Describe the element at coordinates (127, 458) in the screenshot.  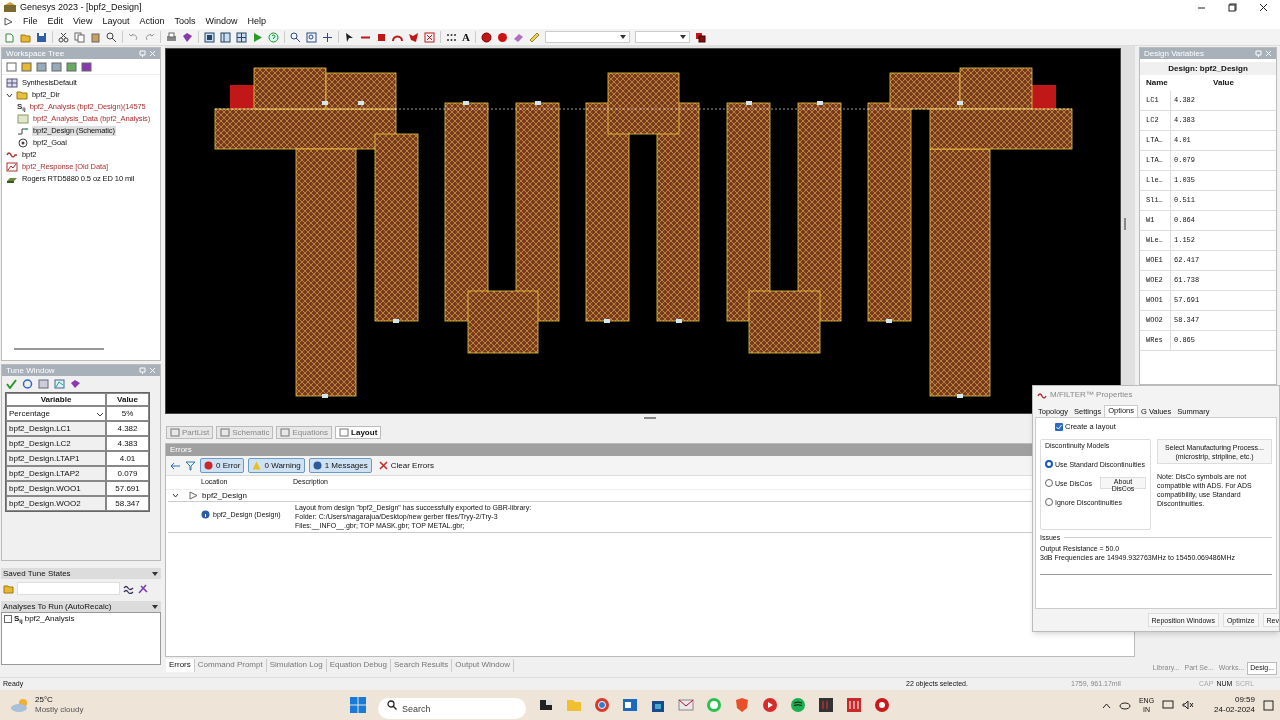
I see `table-cell: 4.01` at that location.